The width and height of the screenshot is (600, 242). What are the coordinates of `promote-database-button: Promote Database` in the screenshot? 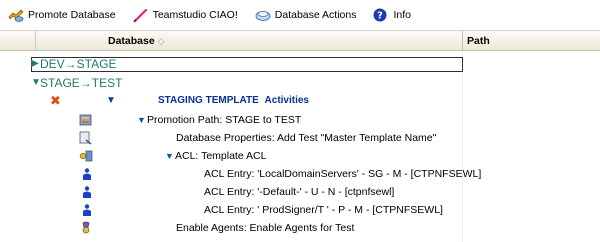 It's located at (61, 15).